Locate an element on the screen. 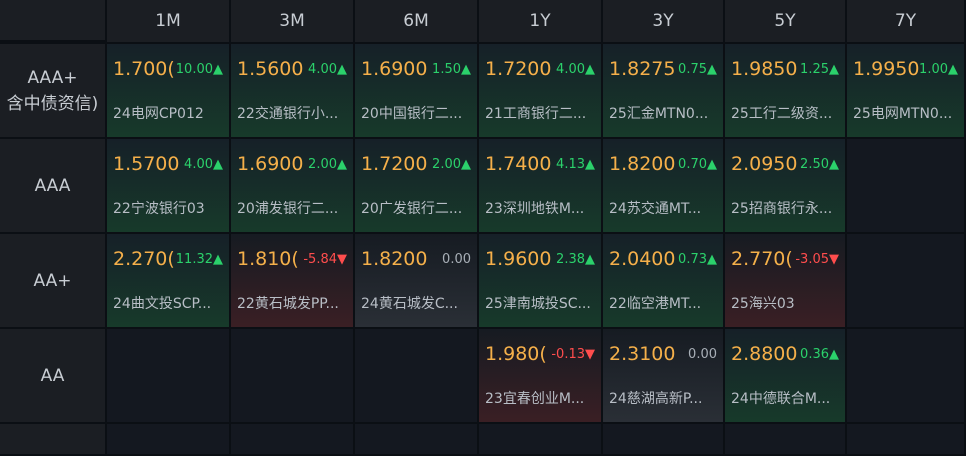 This screenshot has width=966, height=456. corner-header is located at coordinates (53, 21).